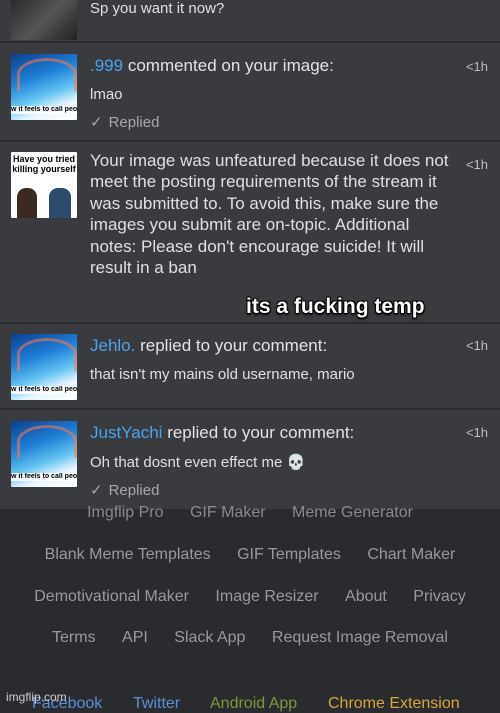 This screenshot has width=500, height=713. I want to click on imgflip-watermark: imgflip.com, so click(36, 697).